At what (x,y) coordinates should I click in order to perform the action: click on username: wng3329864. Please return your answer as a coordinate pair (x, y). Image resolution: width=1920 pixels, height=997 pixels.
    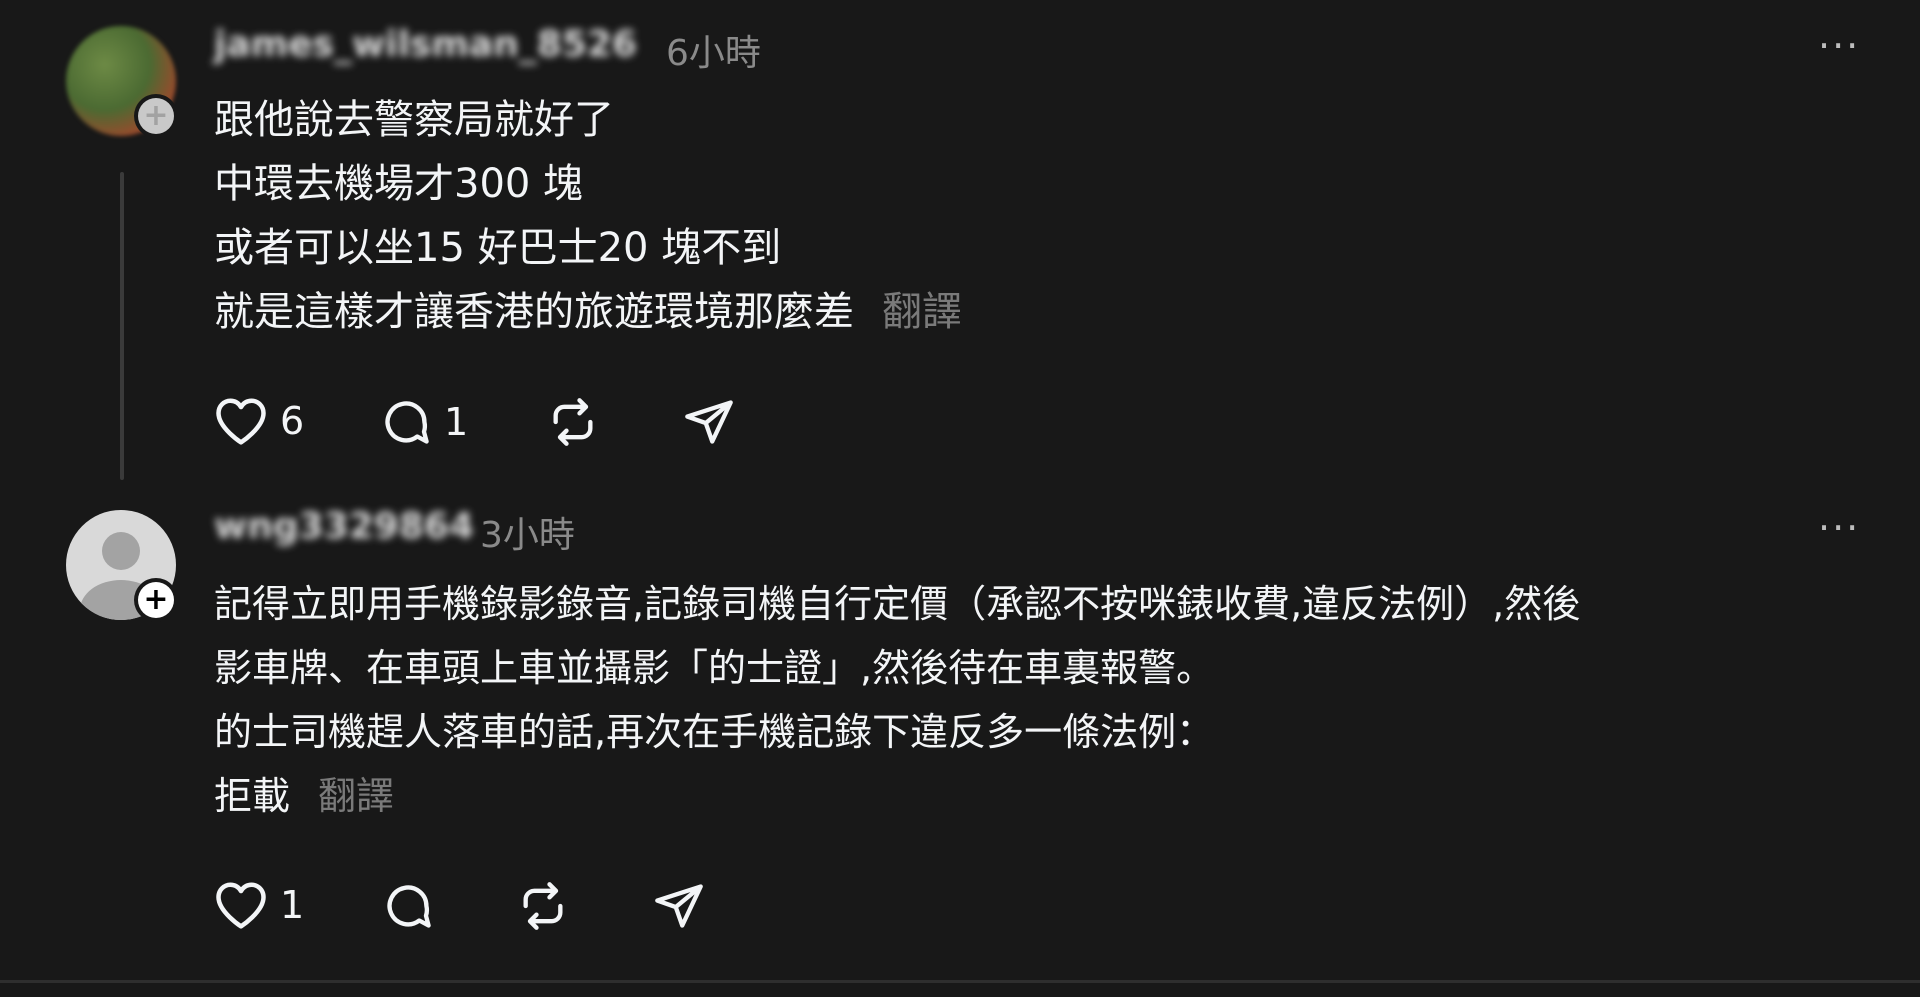
    Looking at the image, I should click on (344, 526).